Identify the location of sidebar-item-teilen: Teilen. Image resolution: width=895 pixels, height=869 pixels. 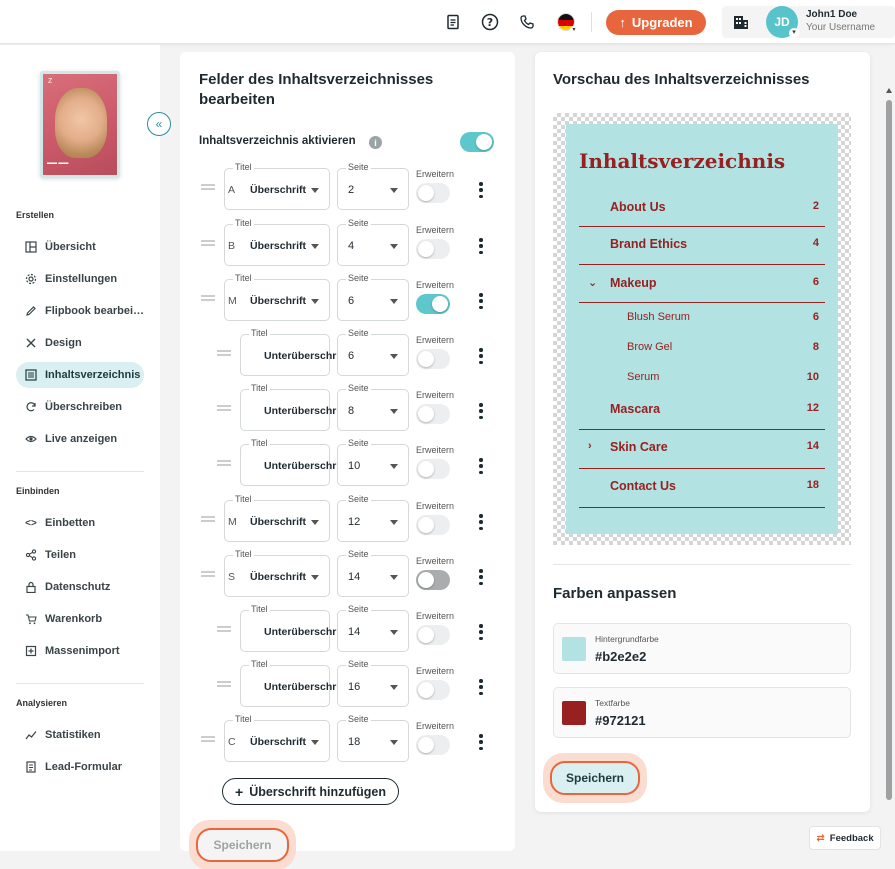
(80, 555).